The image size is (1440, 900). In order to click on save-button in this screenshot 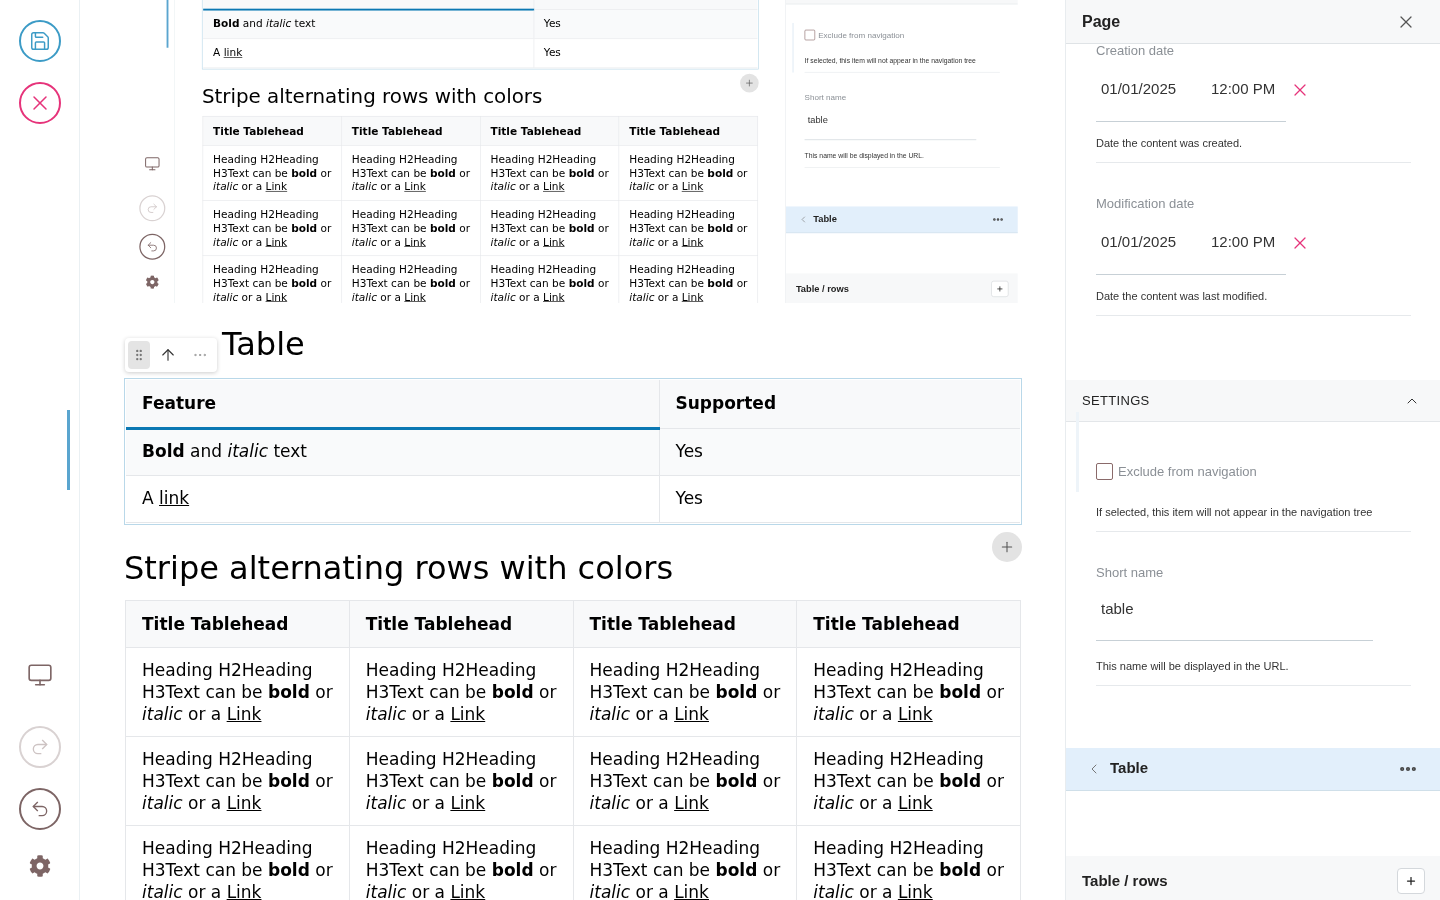, I will do `click(39, 41)`.